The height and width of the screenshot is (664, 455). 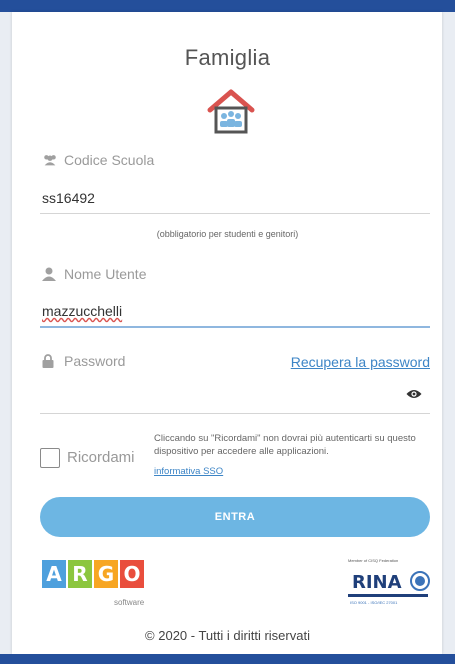 I want to click on copyright-footer: © 2020 - Tutti i diritti riservati, so click(x=227, y=635).